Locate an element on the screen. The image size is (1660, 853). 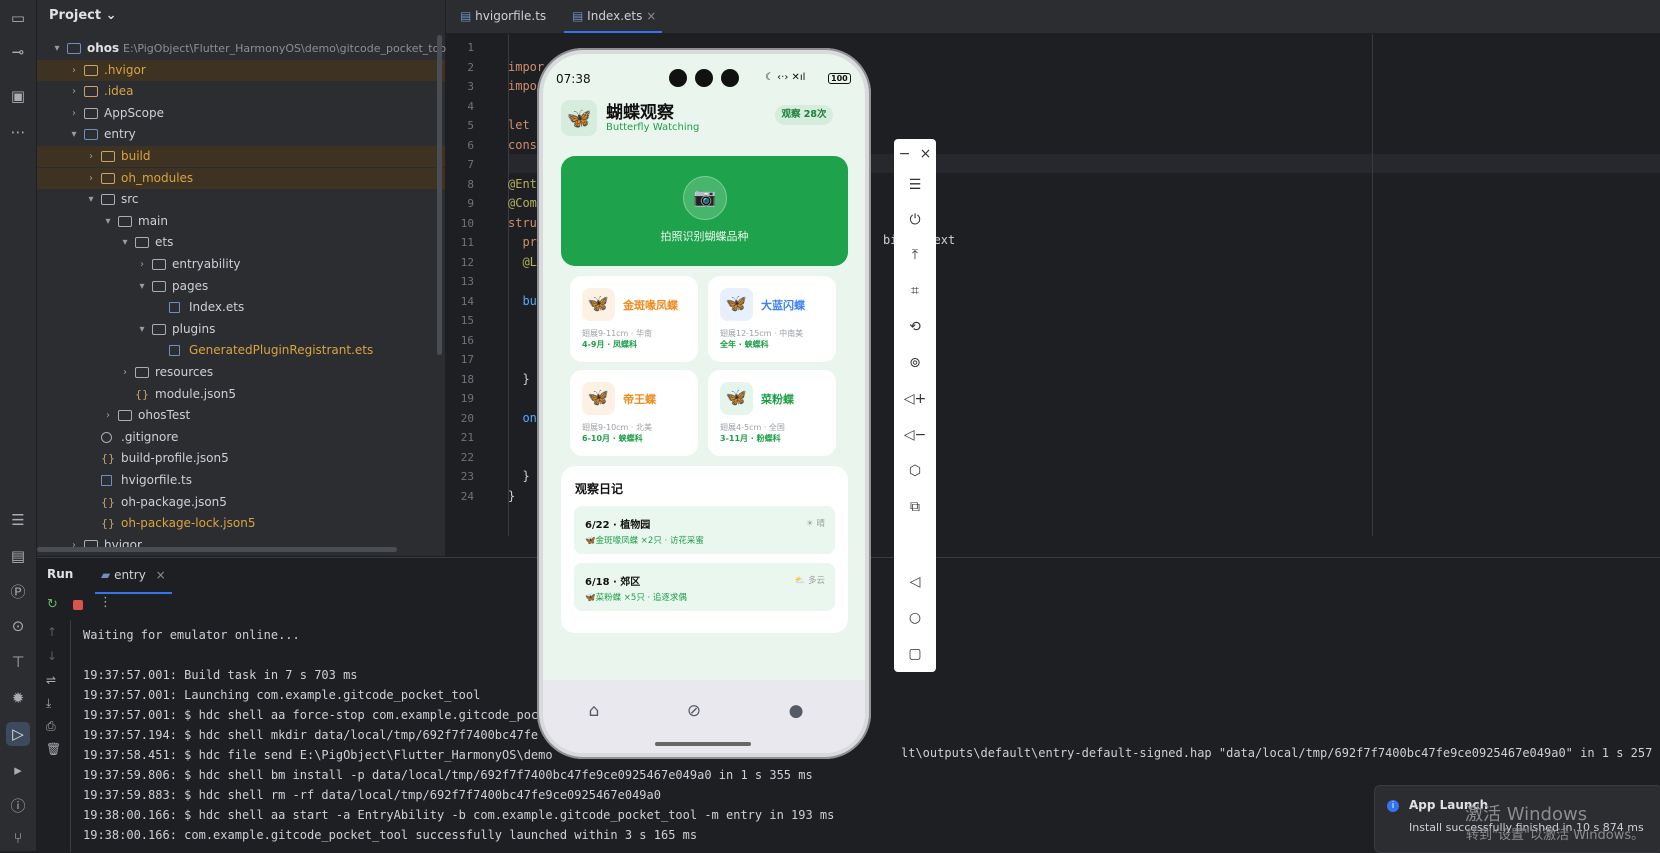
minimize-icon: − is located at coordinates (904, 154).